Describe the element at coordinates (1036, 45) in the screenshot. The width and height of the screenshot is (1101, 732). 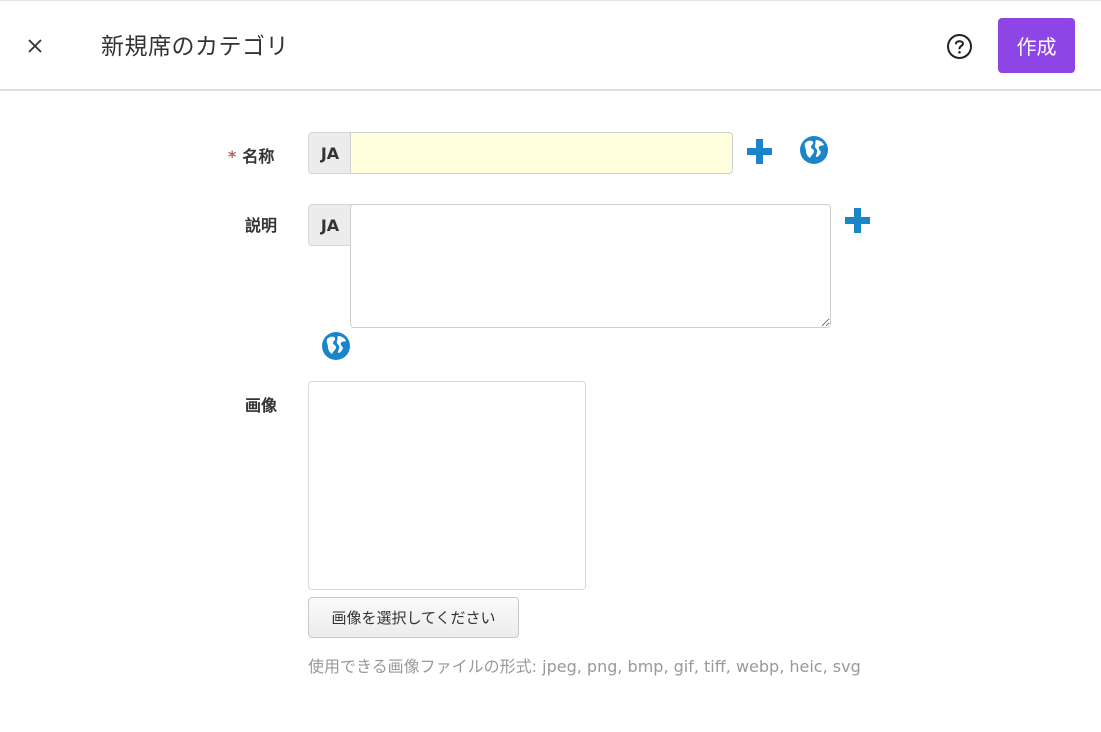
I see `create-button: 作成` at that location.